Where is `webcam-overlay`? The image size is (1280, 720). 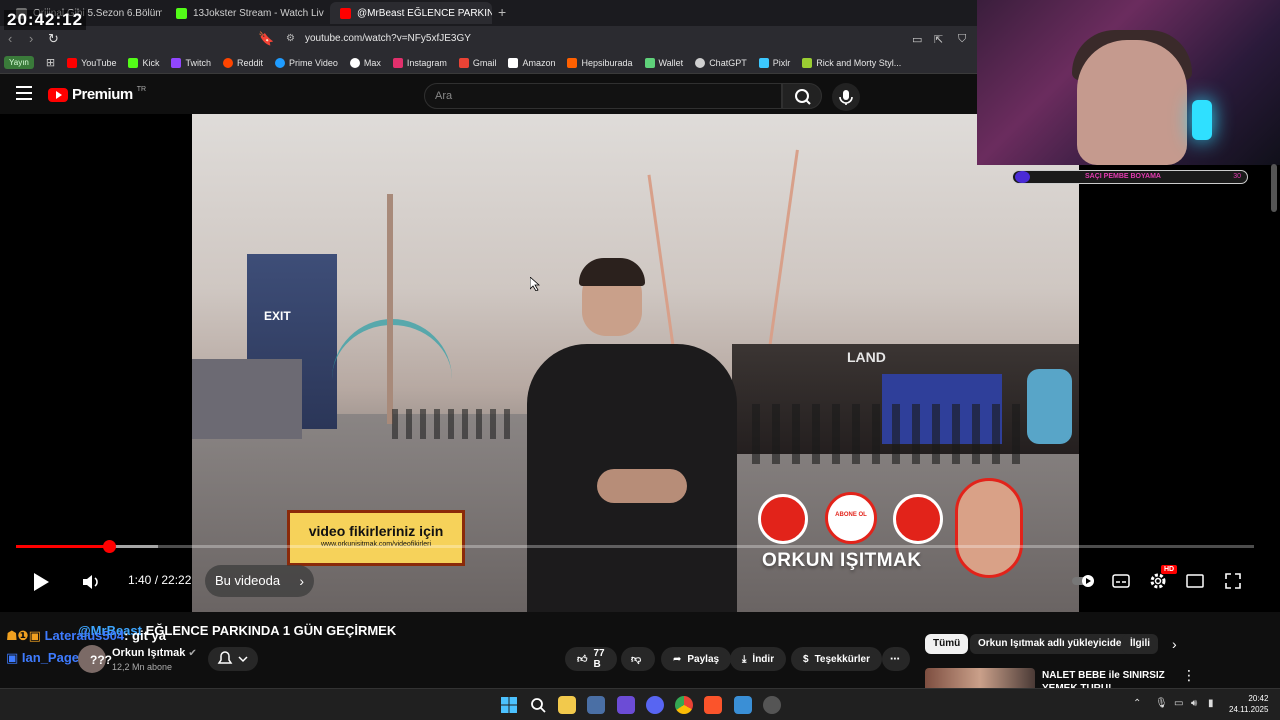 webcam-overlay is located at coordinates (1128, 82).